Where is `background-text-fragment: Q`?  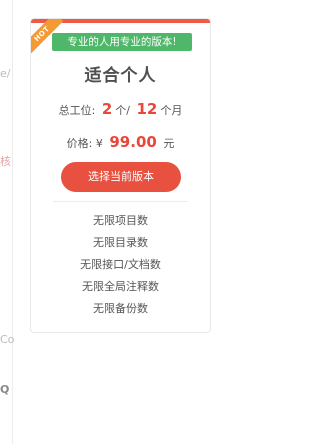 background-text-fragment: Q is located at coordinates (5, 389).